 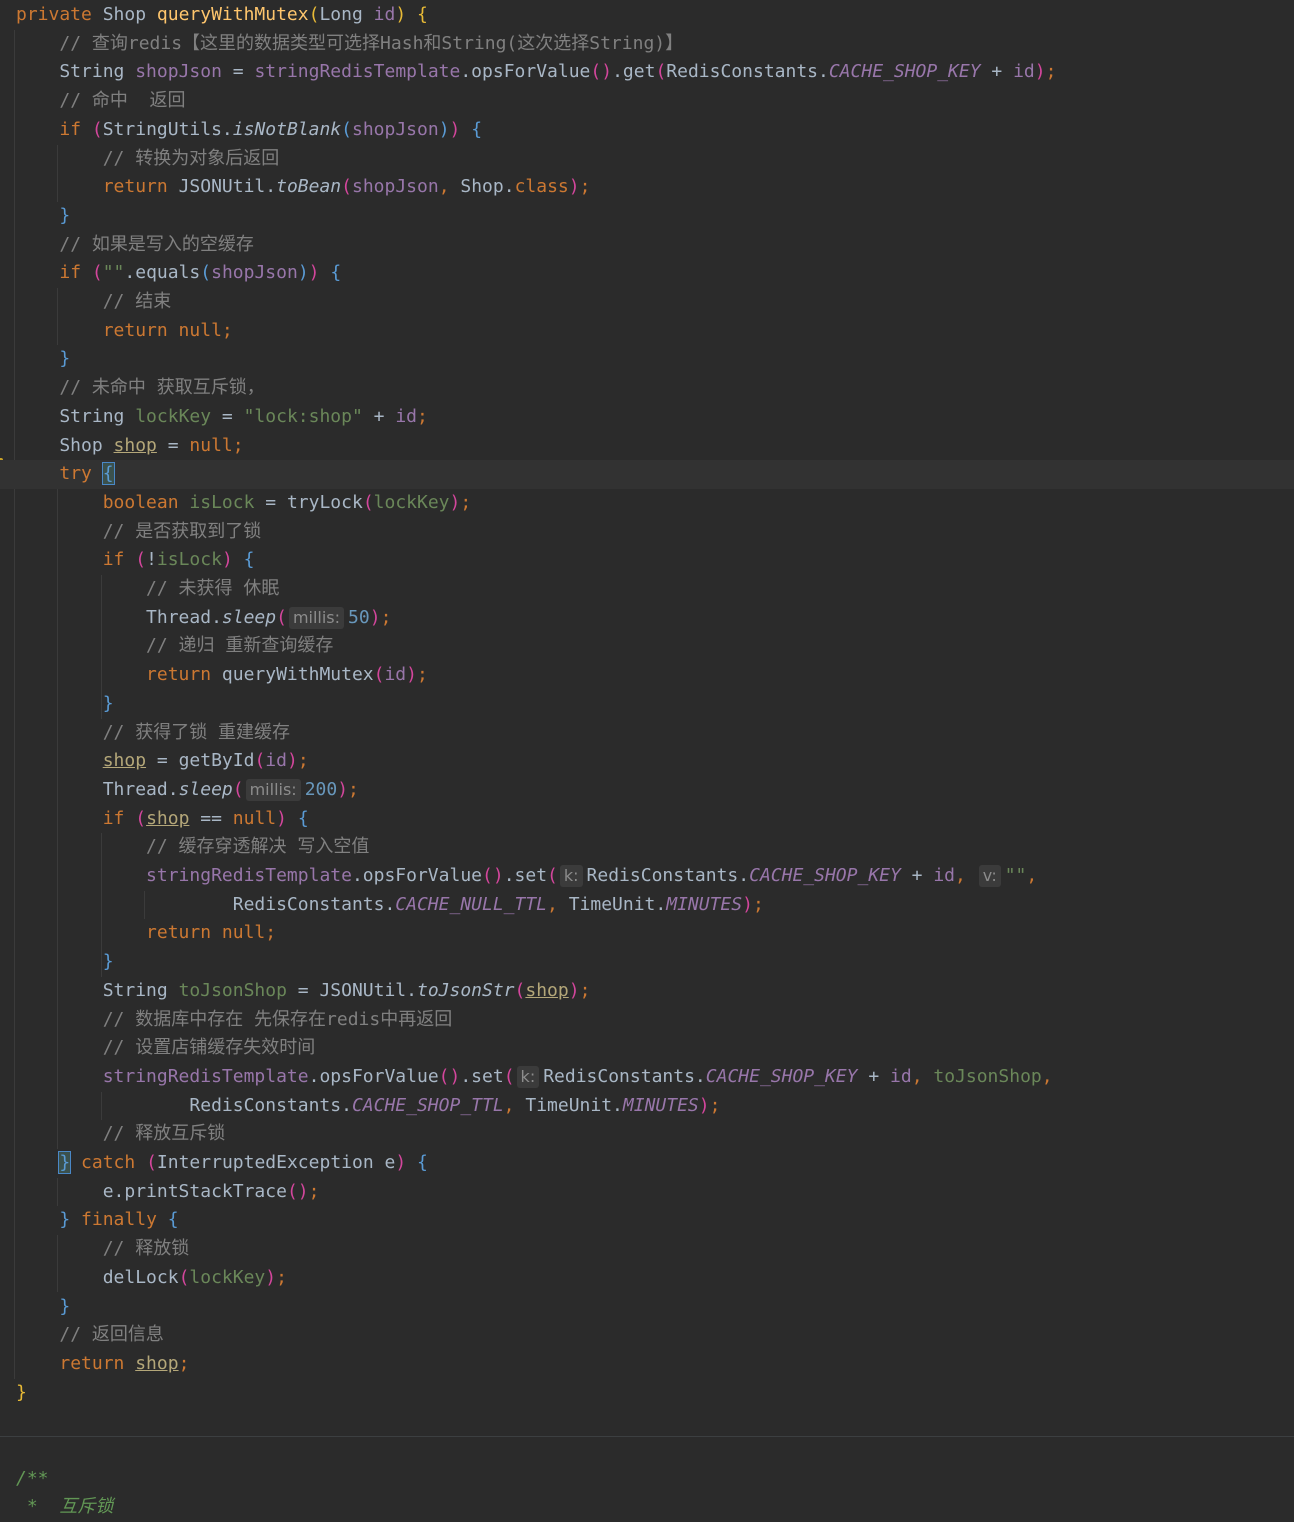 I want to click on code-line: e.printStackTrace();, so click(x=647, y=1192).